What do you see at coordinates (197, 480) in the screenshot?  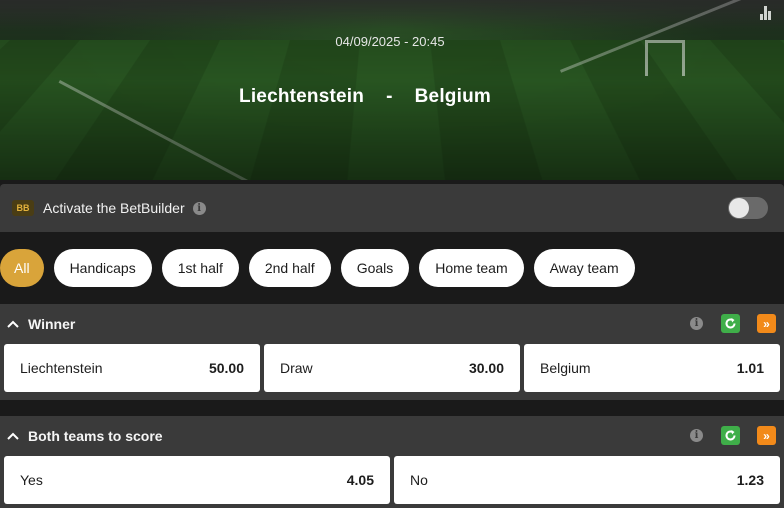 I see `outcome-button-yes: Yes 4.05` at bounding box center [197, 480].